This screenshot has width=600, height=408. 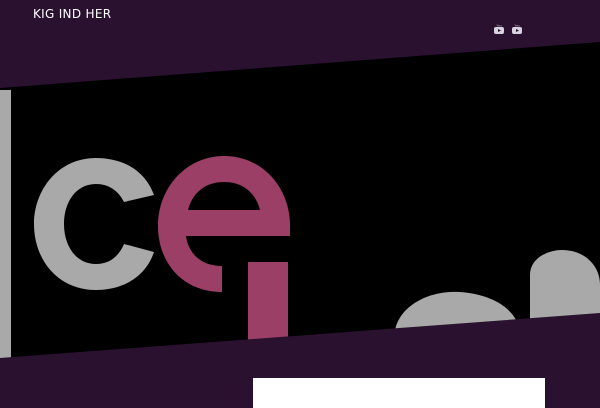 What do you see at coordinates (5, 224) in the screenshot?
I see `letter-stroke-left` at bounding box center [5, 224].